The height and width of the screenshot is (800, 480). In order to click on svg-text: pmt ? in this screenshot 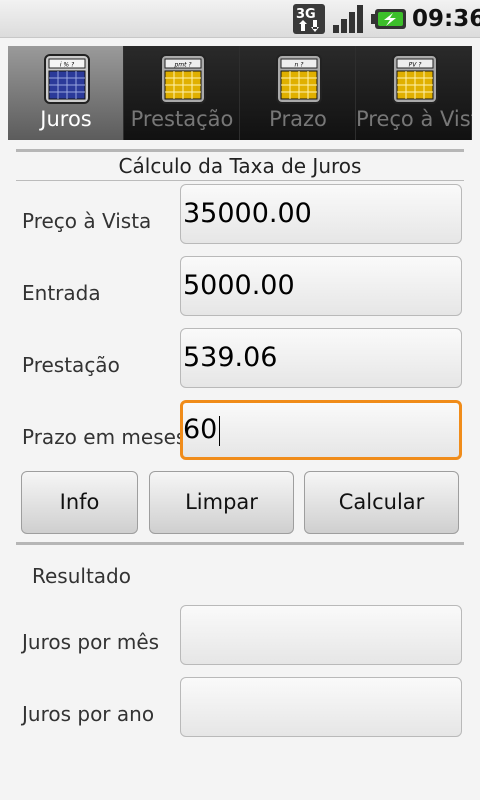, I will do `click(182, 65)`.